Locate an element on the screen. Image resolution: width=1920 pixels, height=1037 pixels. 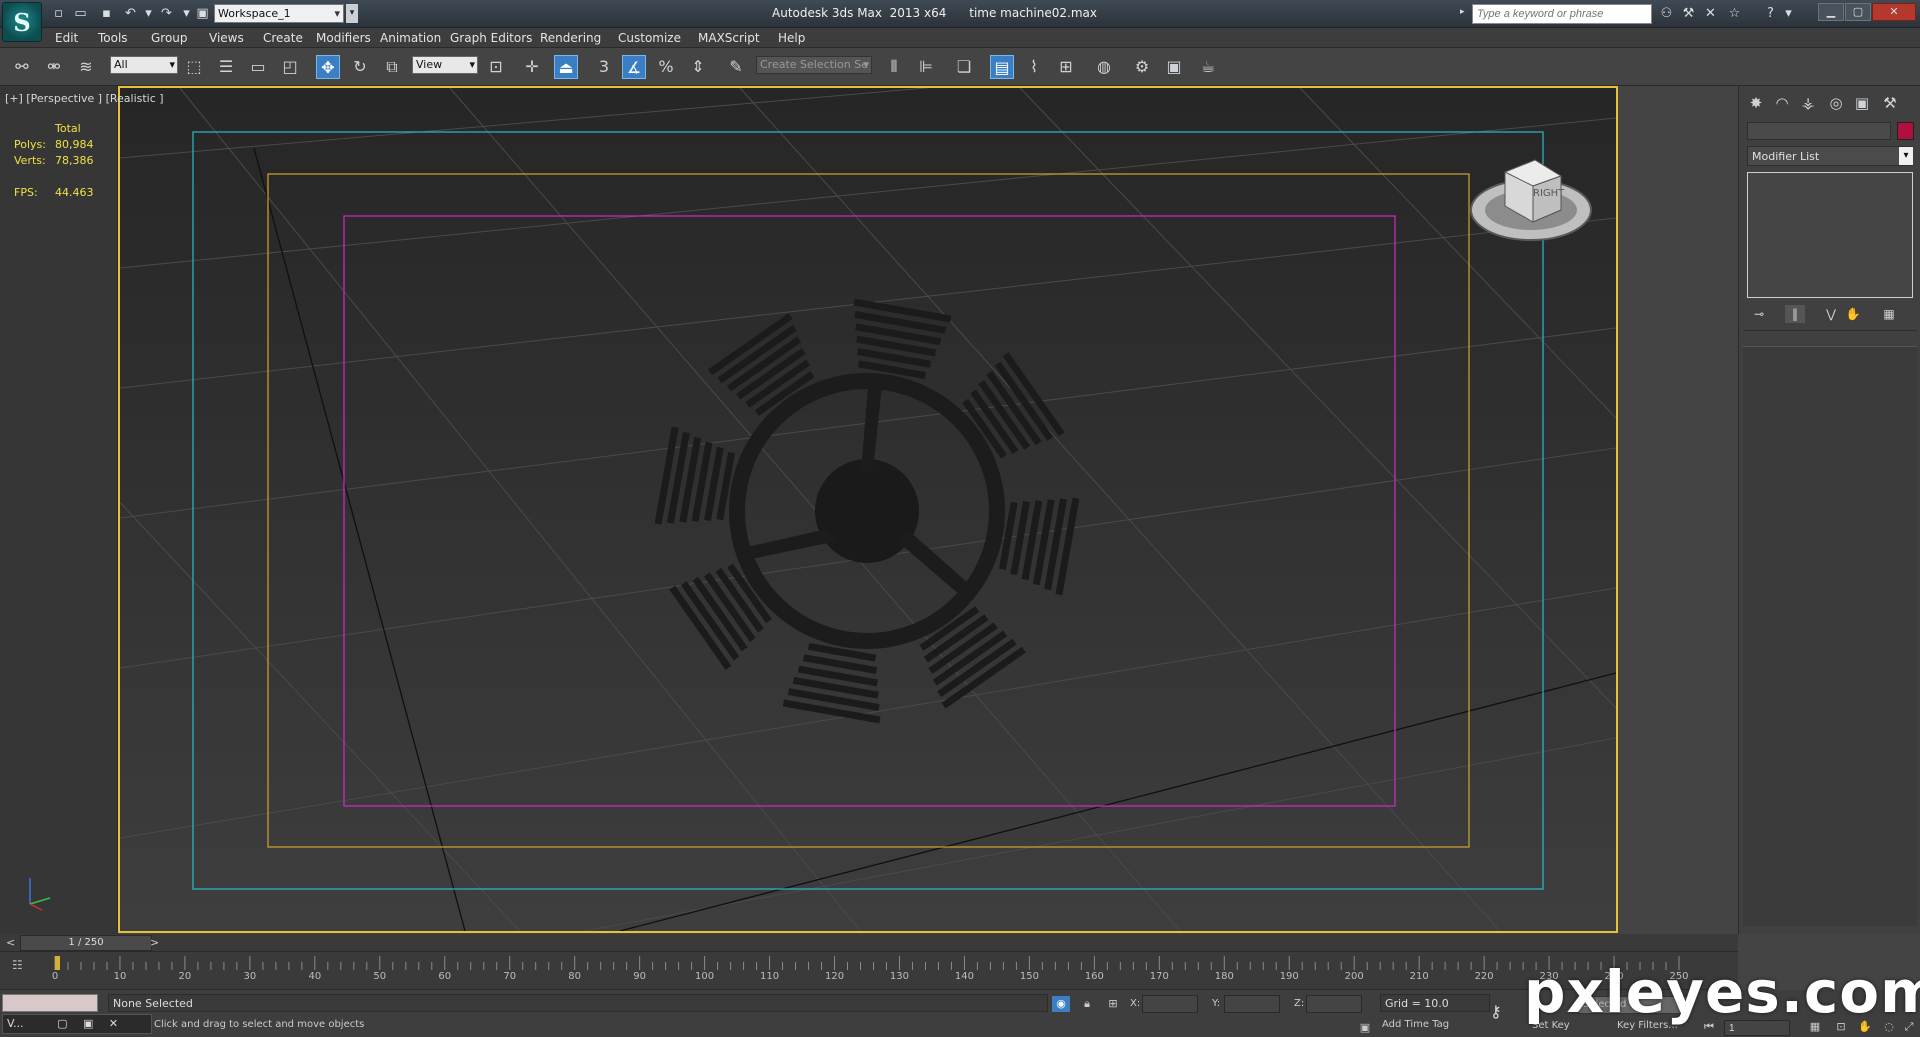
menu-graph-editors: Graph Editors is located at coordinates (491, 38).